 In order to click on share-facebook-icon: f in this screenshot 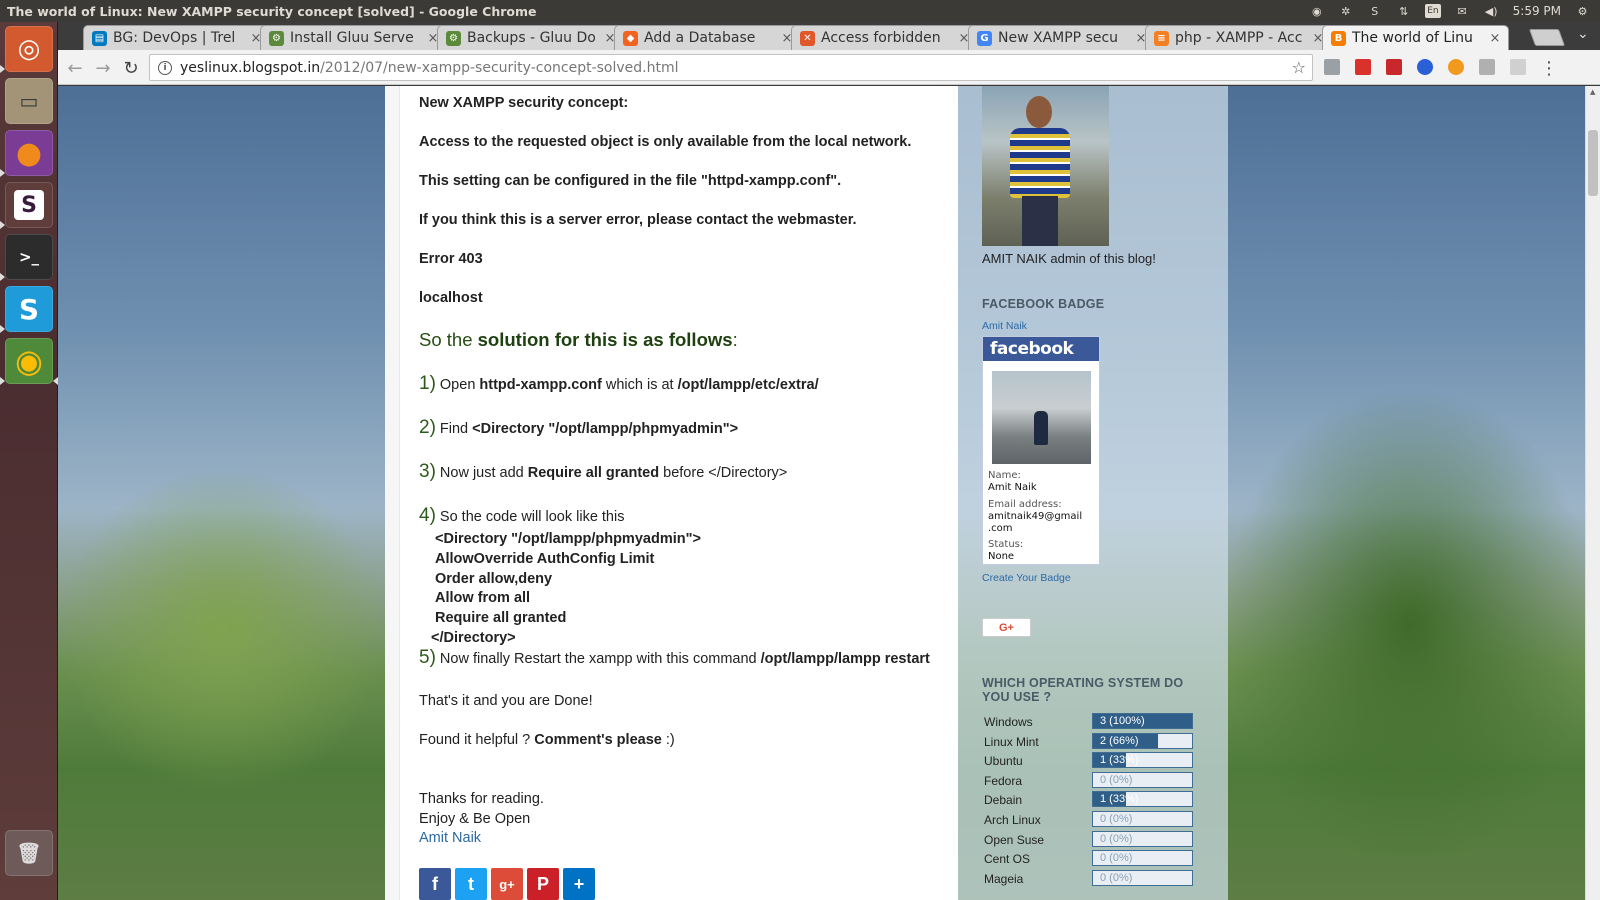, I will do `click(435, 884)`.